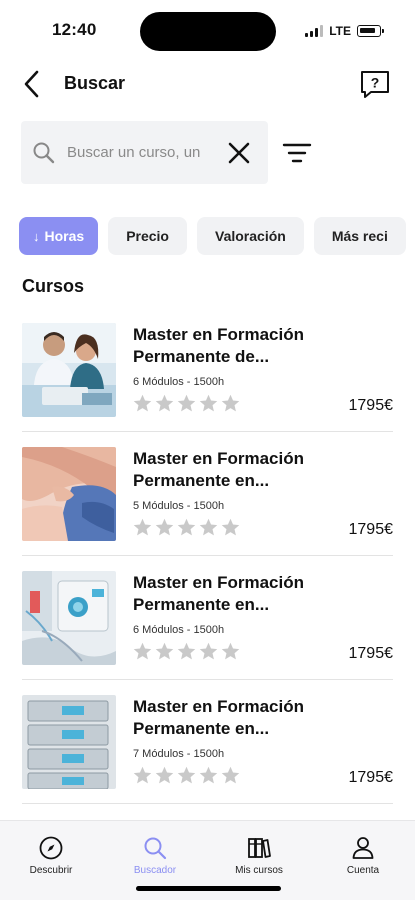 The height and width of the screenshot is (900, 415). I want to click on books-icon, so click(259, 848).